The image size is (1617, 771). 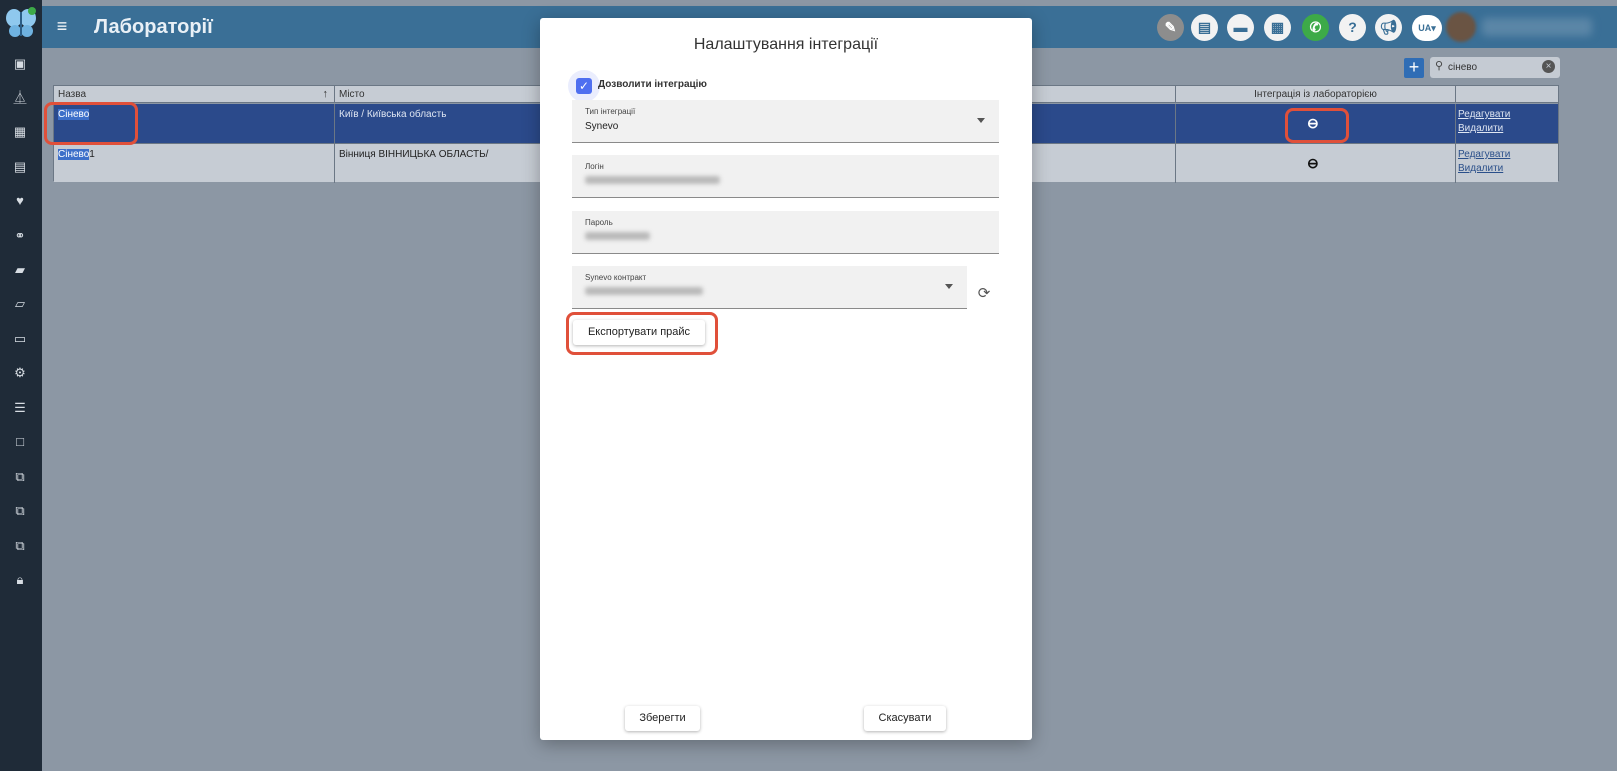 What do you see at coordinates (785, 121) in the screenshot?
I see `integration-type-select: Тип інтеграції Synevo` at bounding box center [785, 121].